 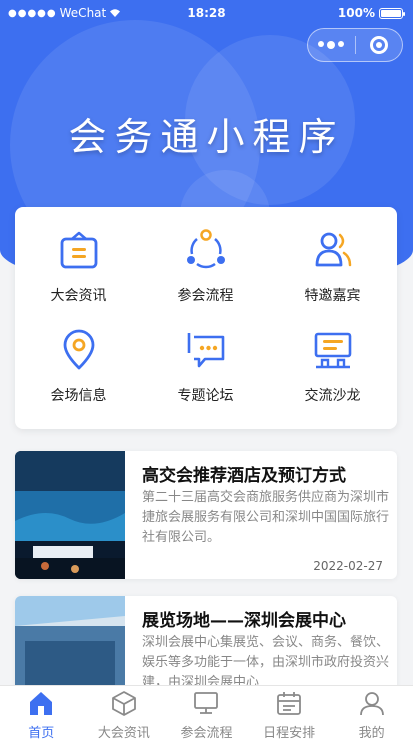 I want to click on grid-item-label: 特邀嘉宾, so click(x=332, y=296).